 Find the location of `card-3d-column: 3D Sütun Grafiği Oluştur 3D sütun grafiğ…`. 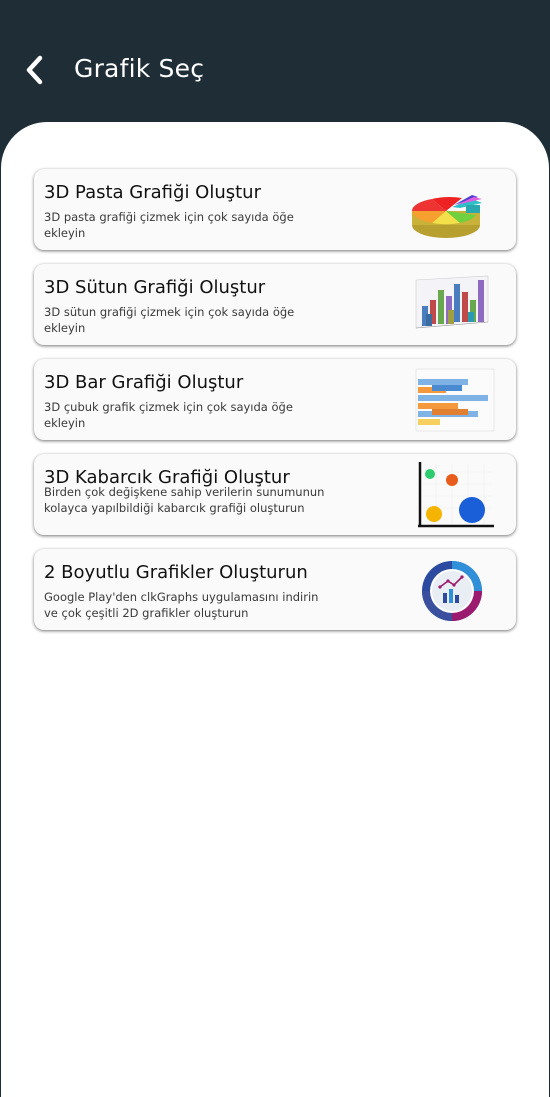

card-3d-column: 3D Sütun Grafiği Oluştur 3D sütun grafiğ… is located at coordinates (275, 304).